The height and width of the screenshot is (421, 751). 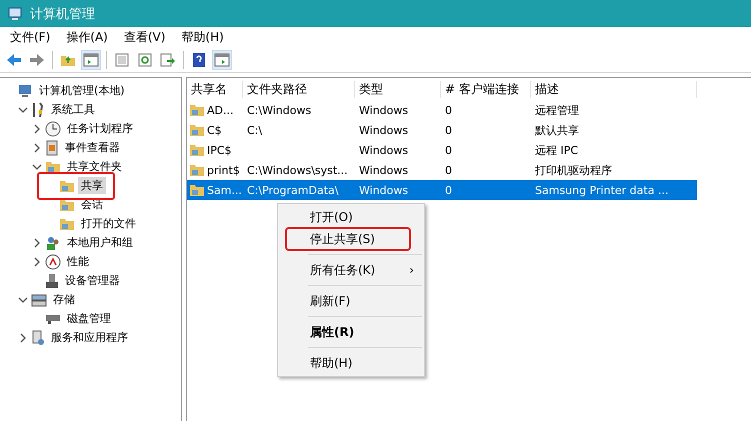 I want to click on submenu-arrow: ›, so click(x=411, y=270).